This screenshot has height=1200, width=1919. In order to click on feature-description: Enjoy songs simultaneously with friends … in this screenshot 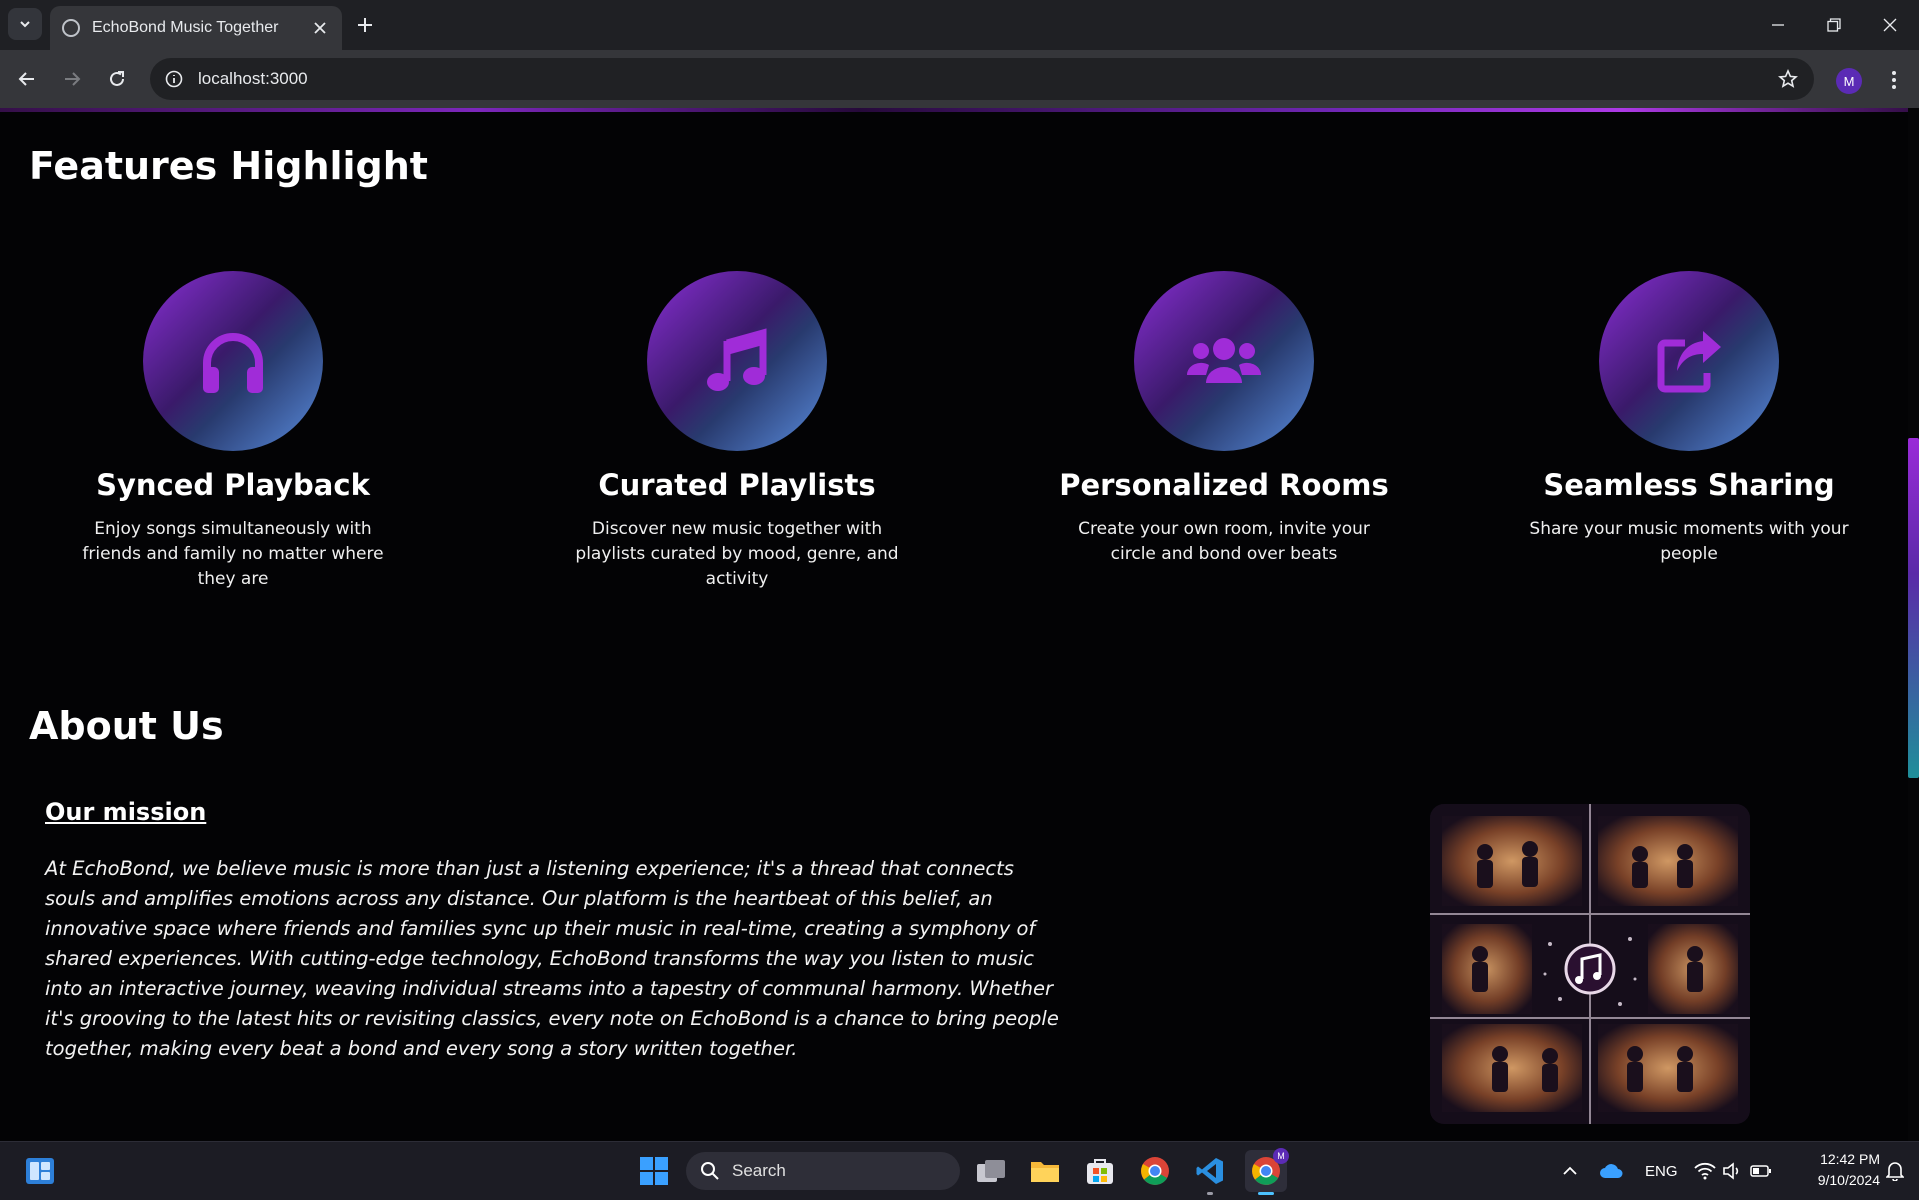, I will do `click(233, 554)`.